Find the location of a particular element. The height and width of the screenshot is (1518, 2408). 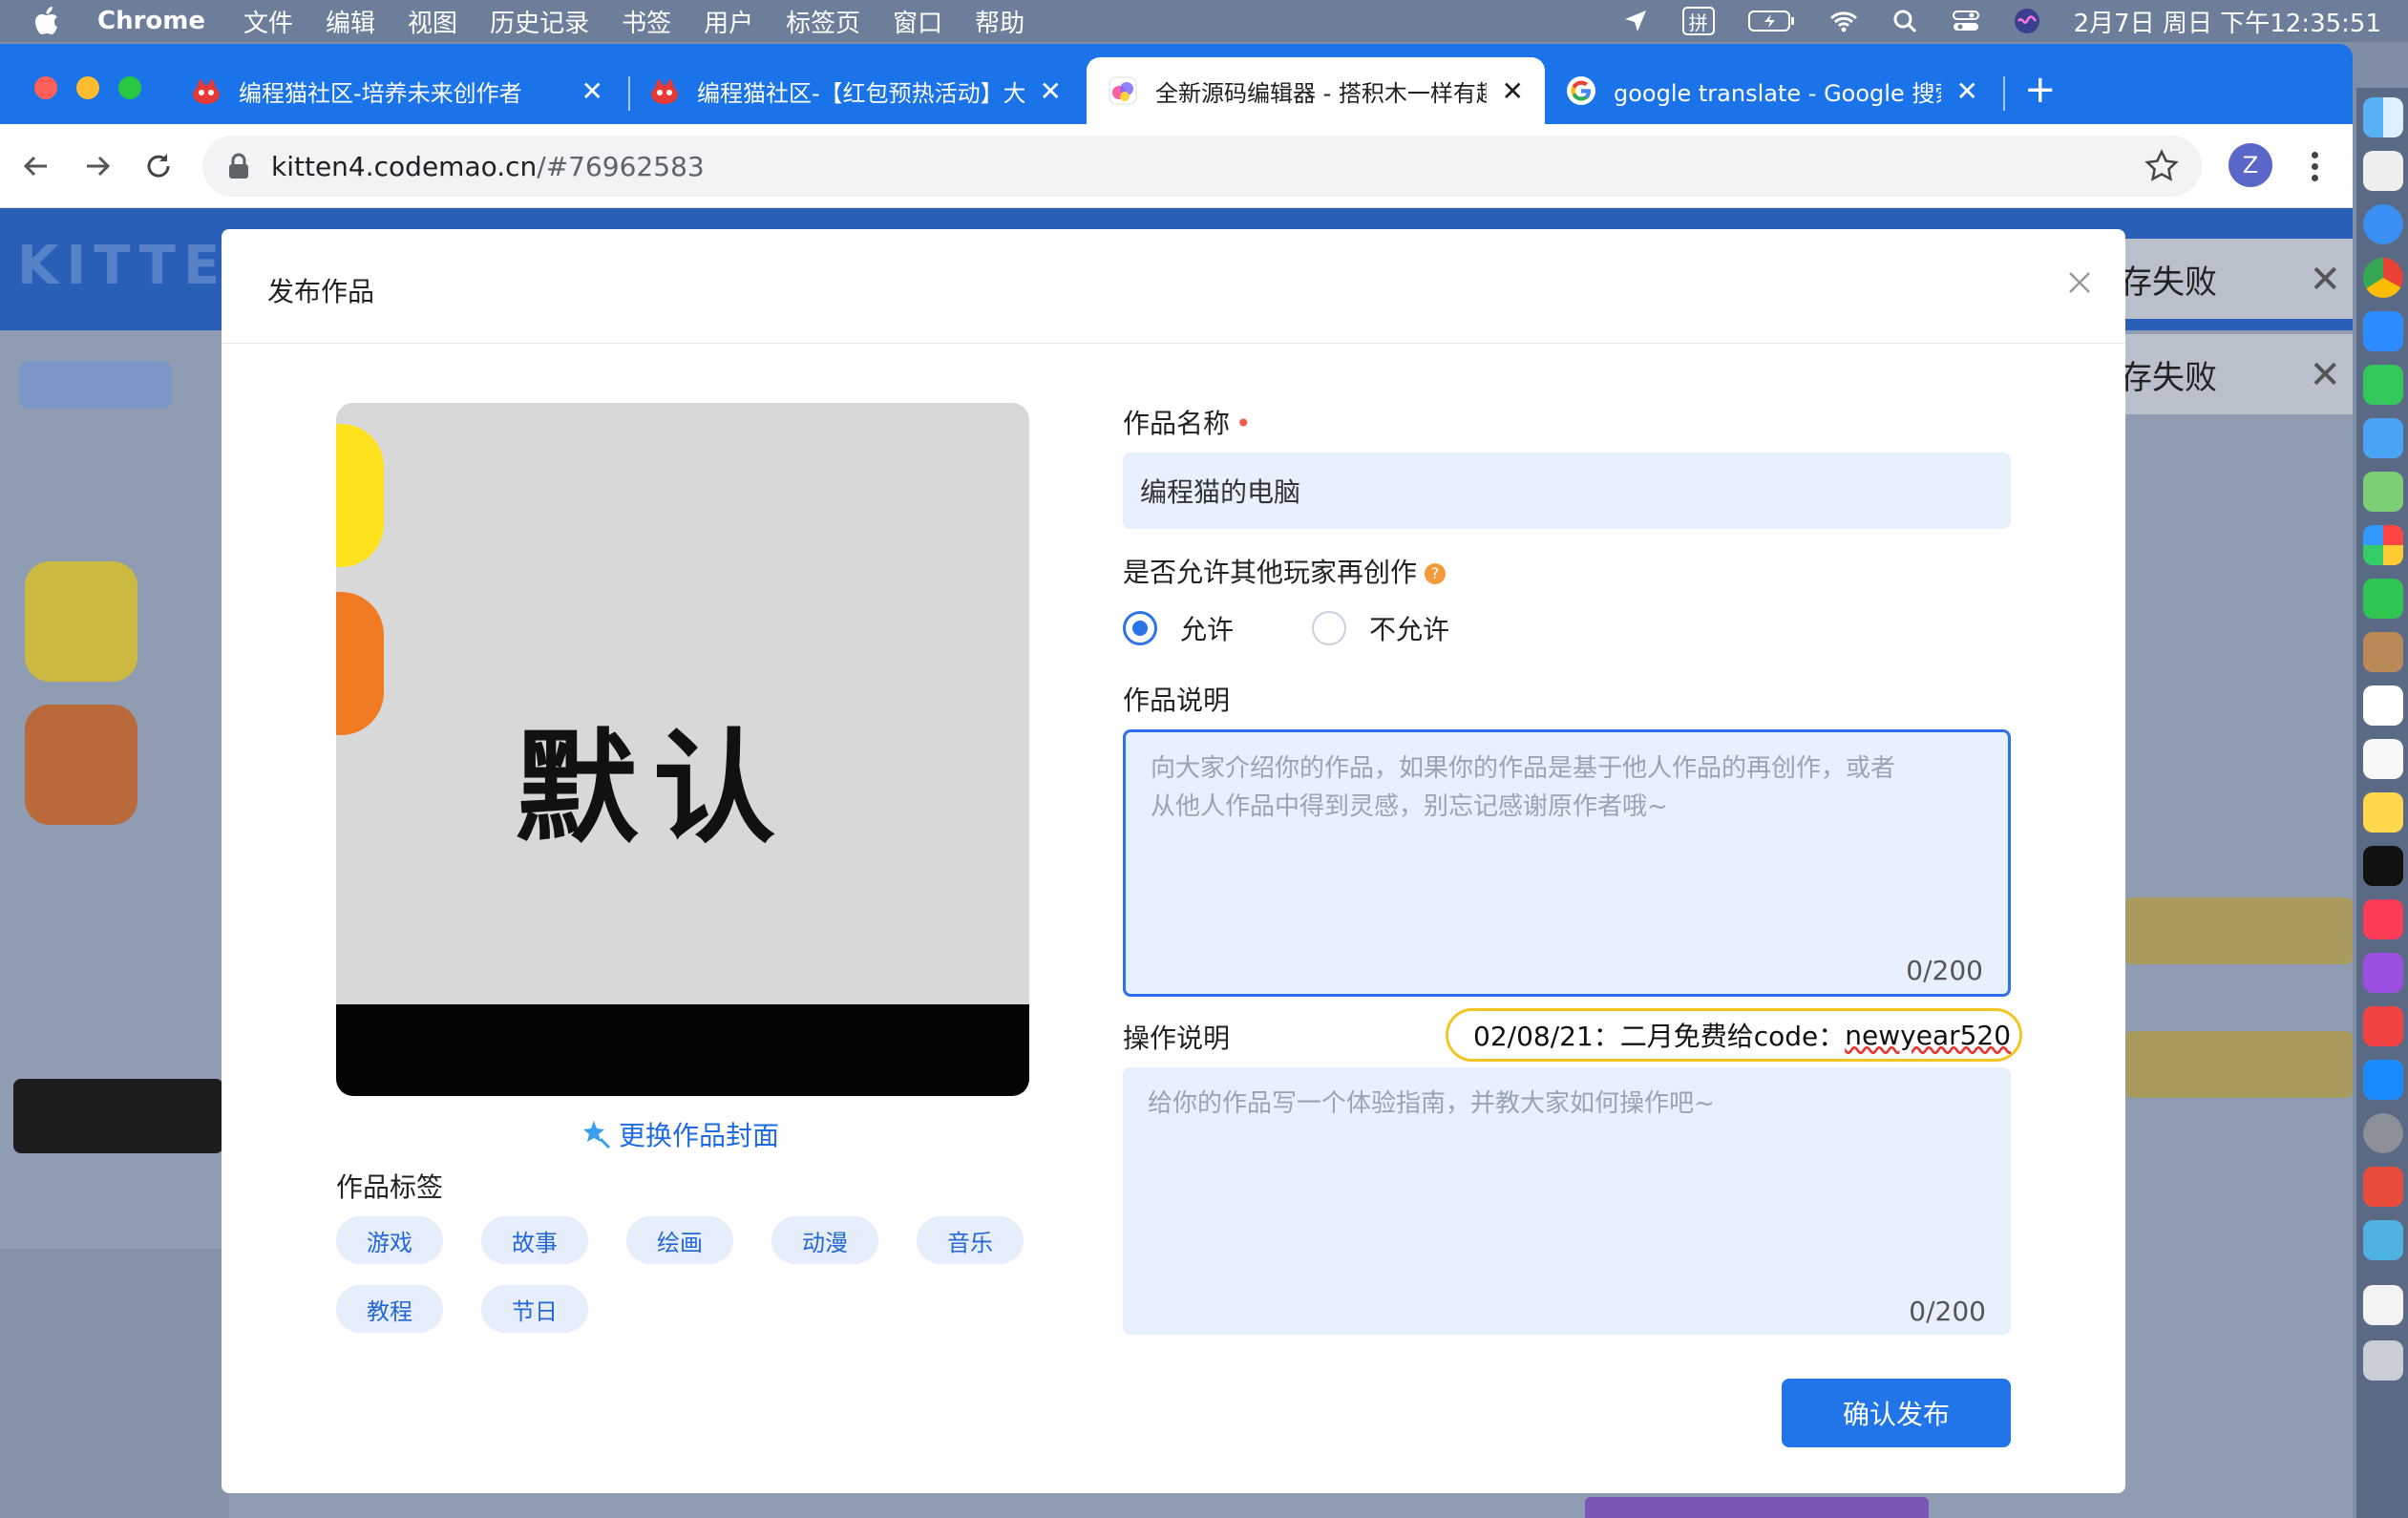

menu-window: 窗口 is located at coordinates (917, 21).